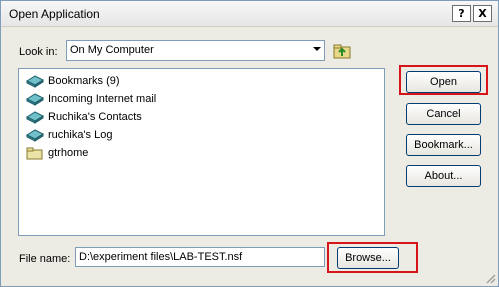  I want to click on help-button: ?, so click(461, 13).